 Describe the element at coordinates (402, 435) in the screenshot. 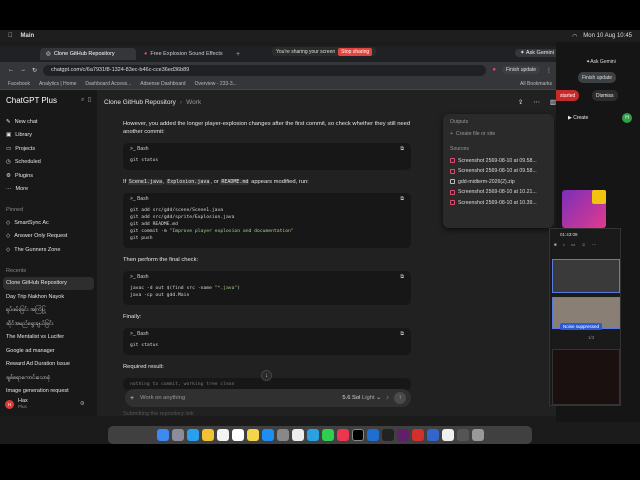

I see `slack-icon` at that location.